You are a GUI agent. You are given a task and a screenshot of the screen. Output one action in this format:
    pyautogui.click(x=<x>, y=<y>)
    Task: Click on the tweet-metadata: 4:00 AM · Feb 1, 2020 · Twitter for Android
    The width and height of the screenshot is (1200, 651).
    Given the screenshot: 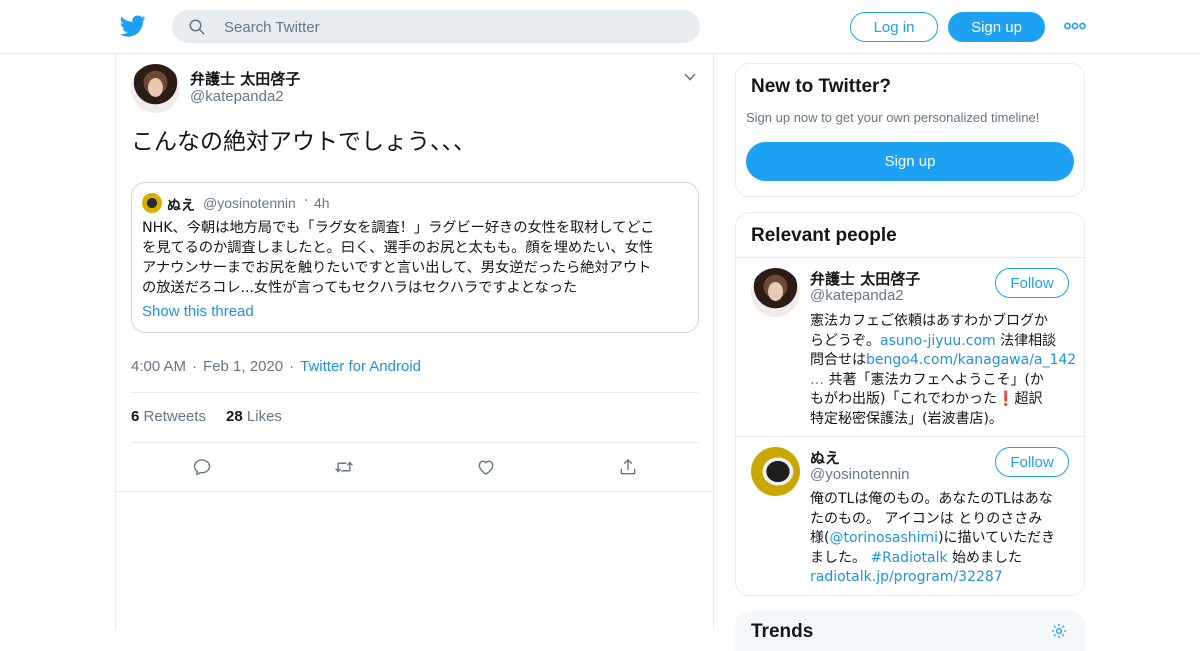 What is the action you would take?
    pyautogui.click(x=276, y=366)
    